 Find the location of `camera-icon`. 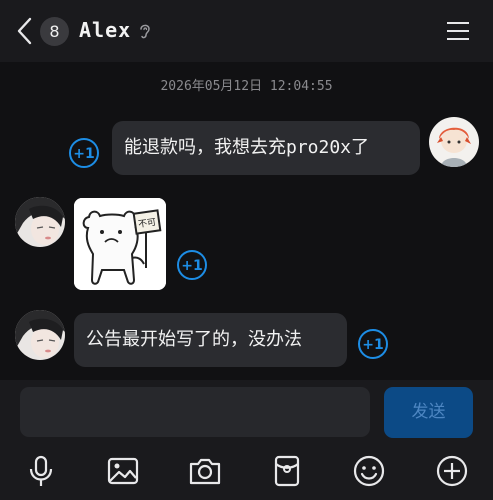

camera-icon is located at coordinates (205, 471).